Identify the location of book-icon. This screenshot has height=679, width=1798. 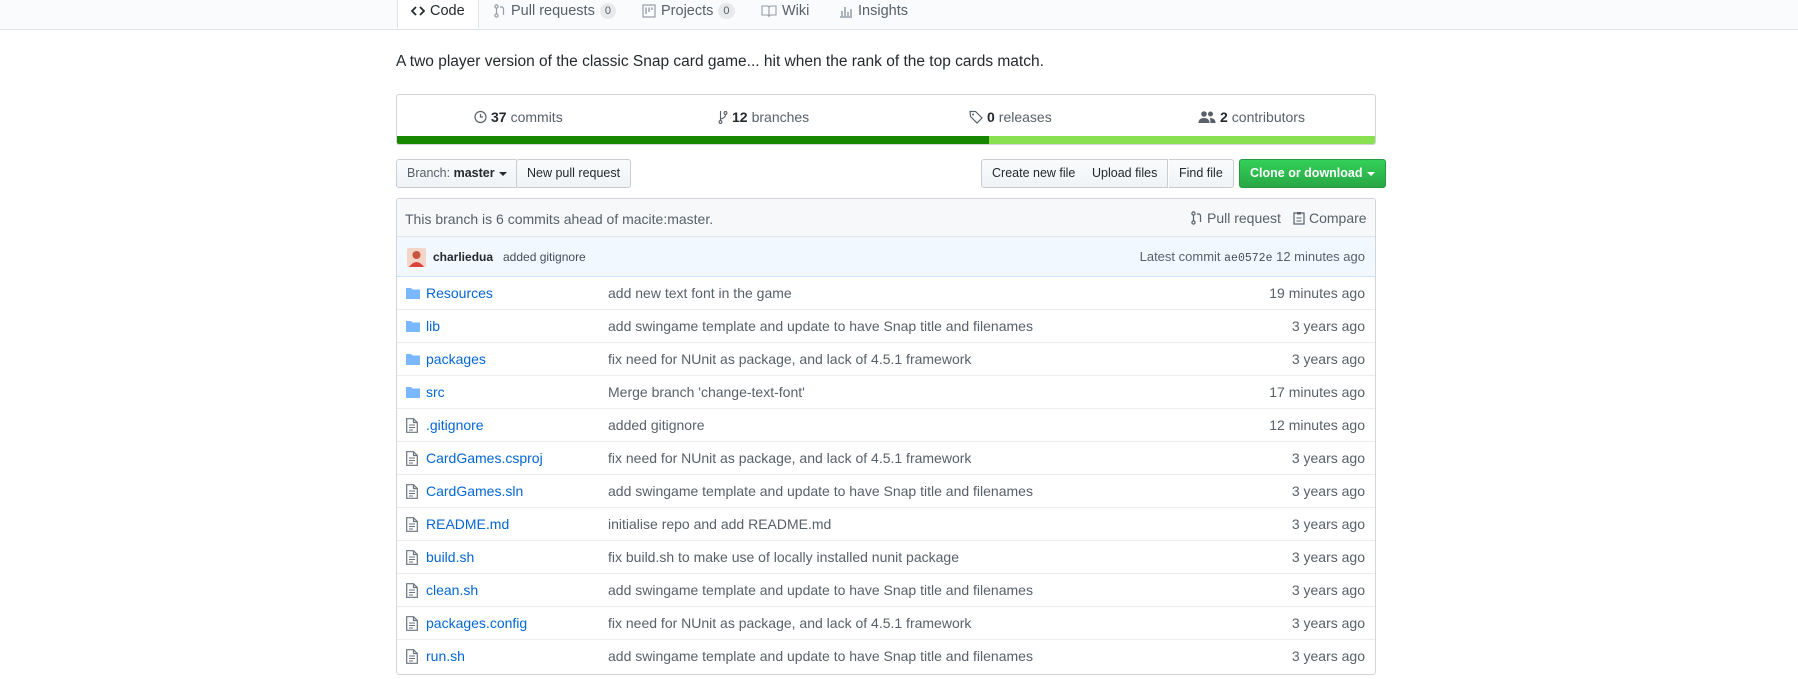
(769, 11).